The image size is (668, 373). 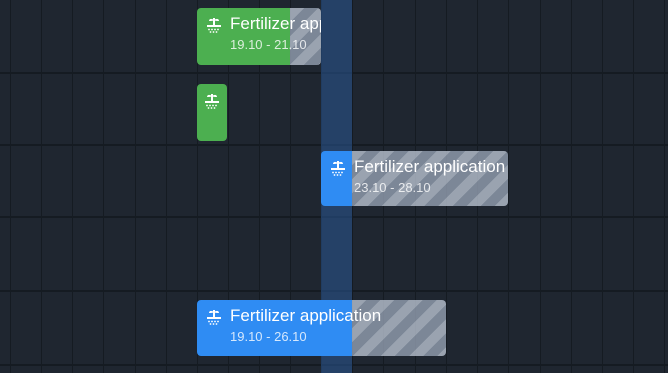 I want to click on task-bar: Fertilizer application 19.10 - 21.10, so click(x=259, y=36).